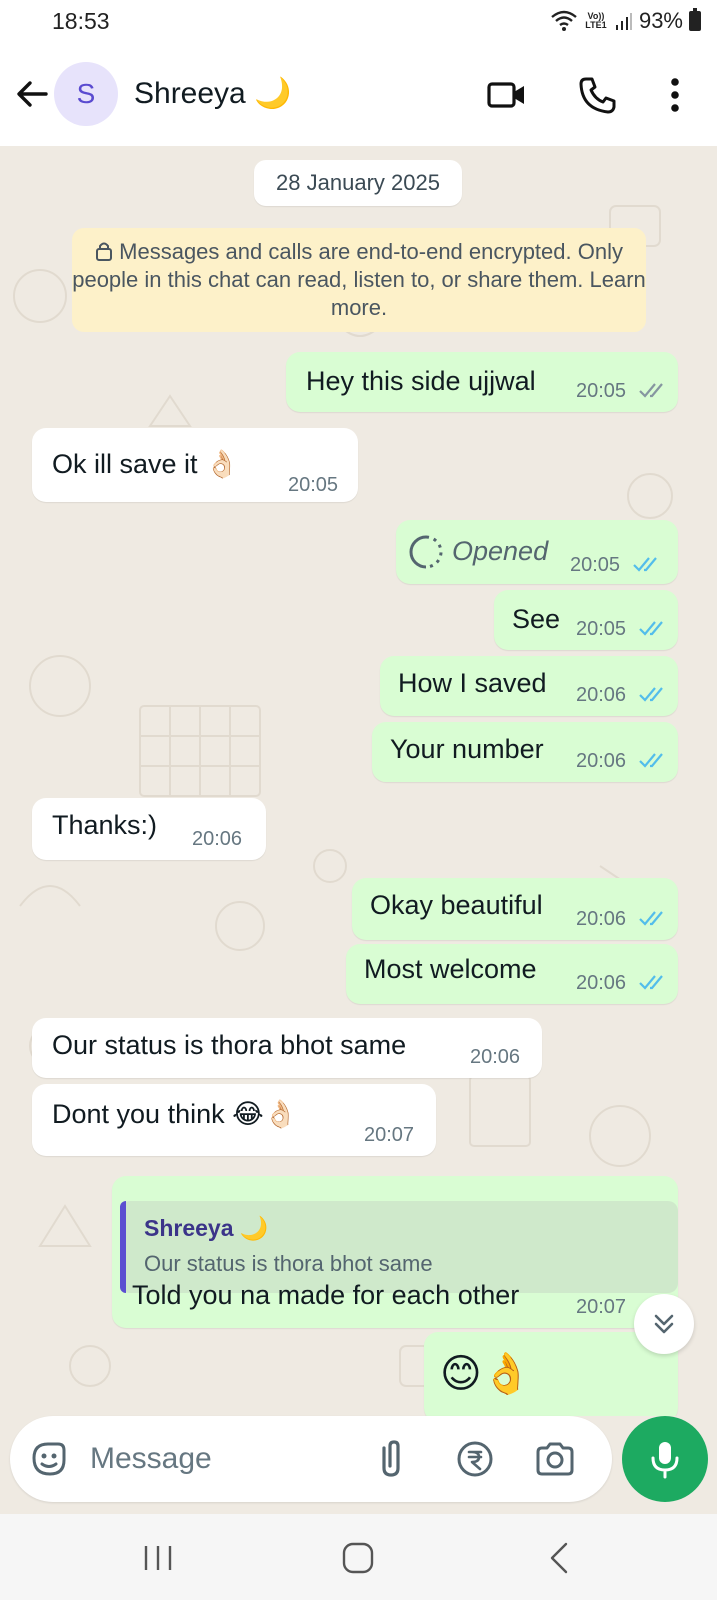 Image resolution: width=717 pixels, height=1600 pixels. Describe the element at coordinates (104, 251) in the screenshot. I see `lock-icon` at that location.